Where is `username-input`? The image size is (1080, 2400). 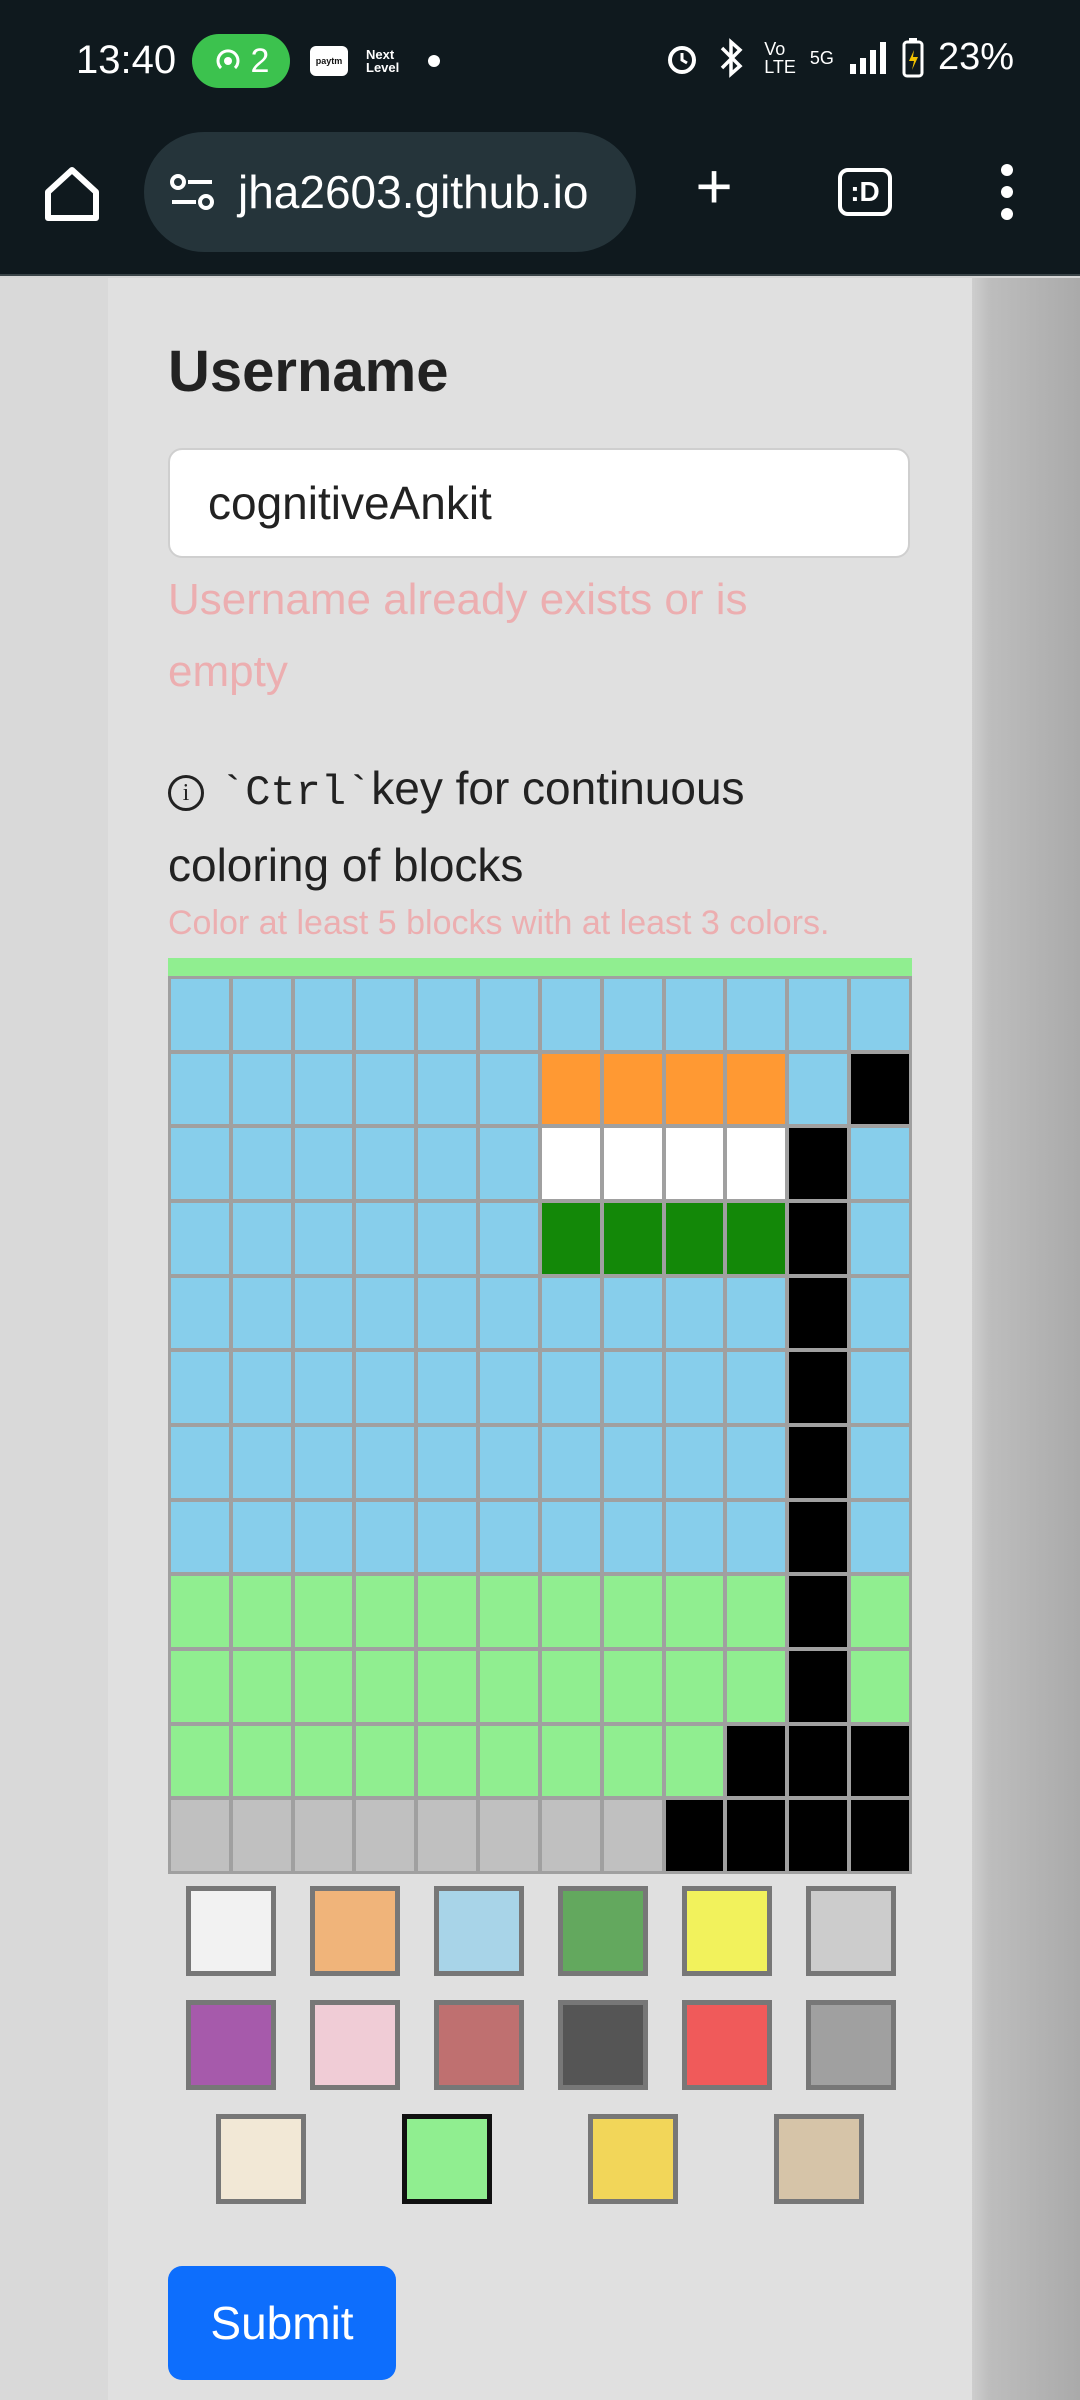 username-input is located at coordinates (539, 503).